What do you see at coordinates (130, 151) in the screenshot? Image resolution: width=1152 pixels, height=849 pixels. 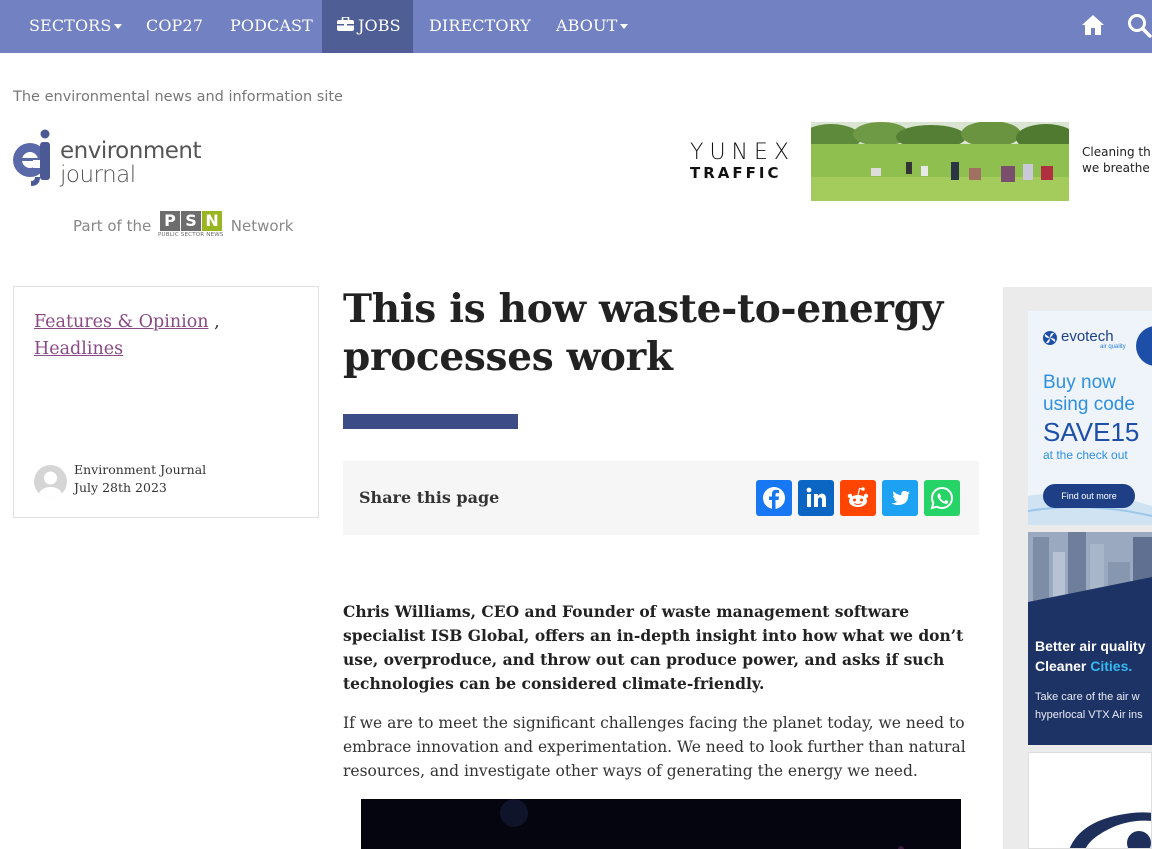 I see `logo-line-environment: environment` at bounding box center [130, 151].